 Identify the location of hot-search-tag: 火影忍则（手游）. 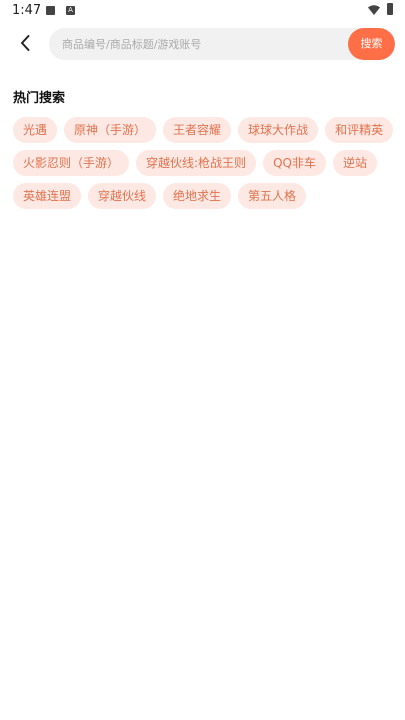
(71, 163).